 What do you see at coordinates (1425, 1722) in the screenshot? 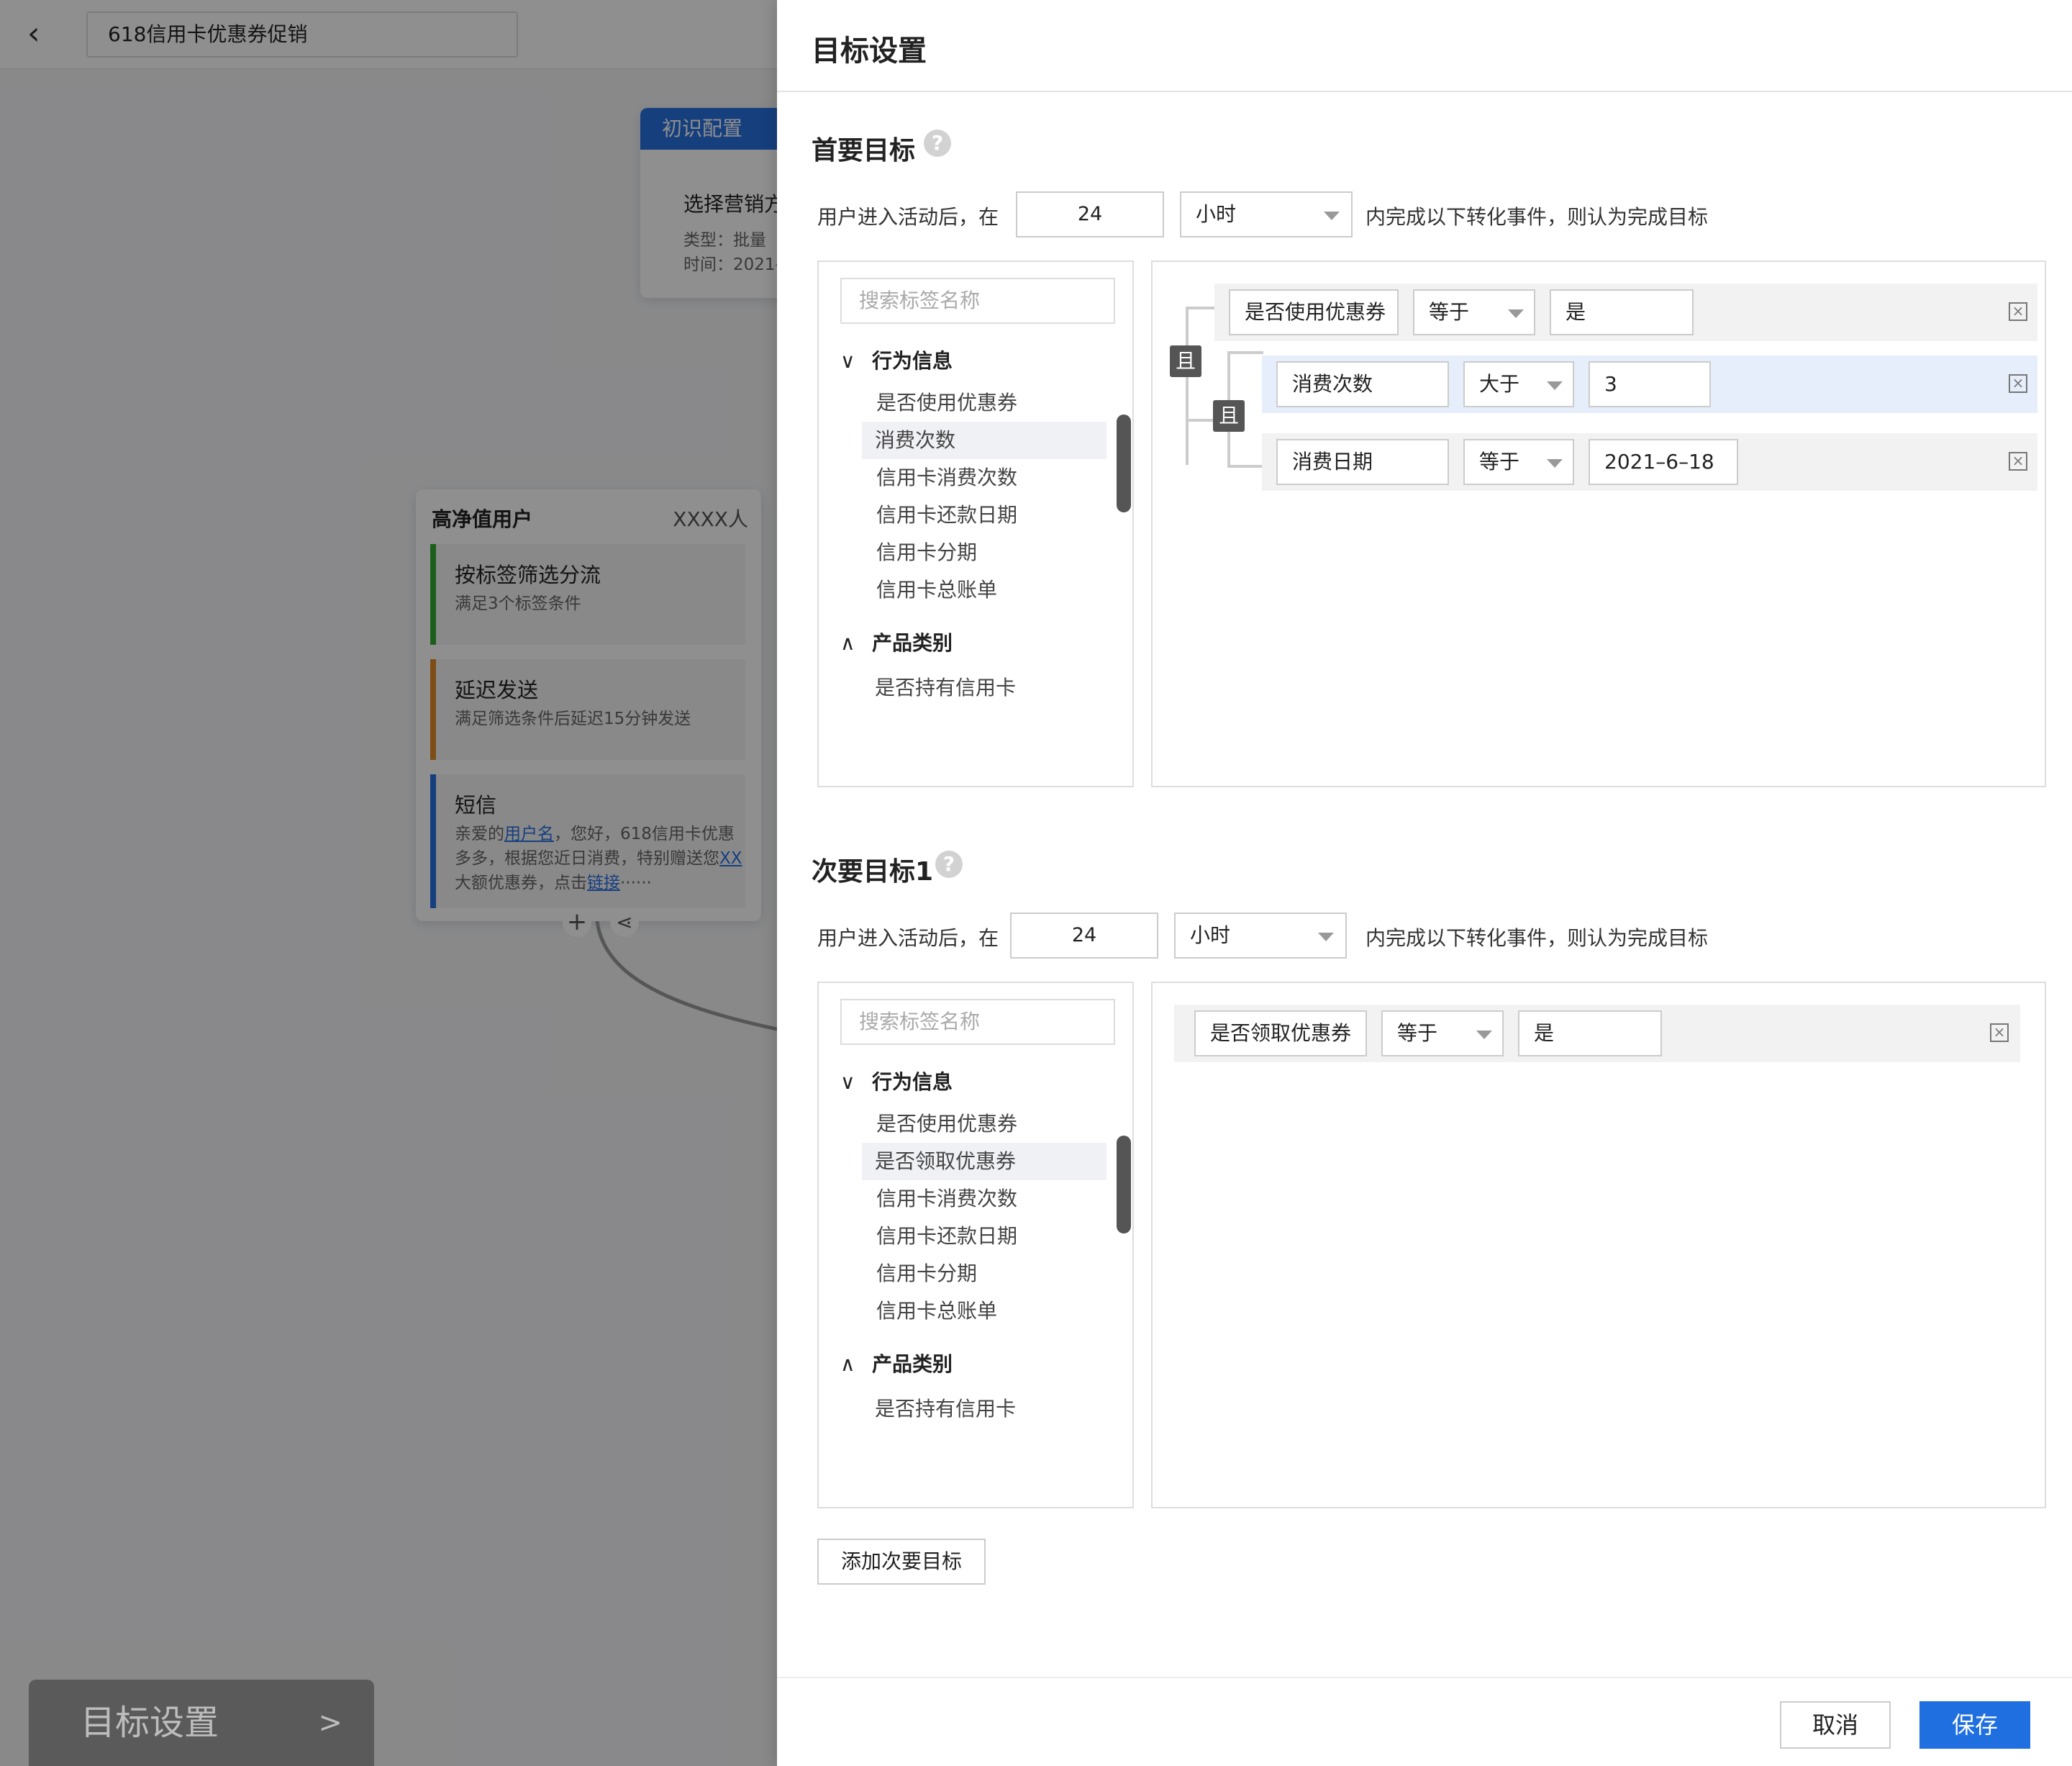
I see `drawer-footer: 取消 保存` at bounding box center [1425, 1722].